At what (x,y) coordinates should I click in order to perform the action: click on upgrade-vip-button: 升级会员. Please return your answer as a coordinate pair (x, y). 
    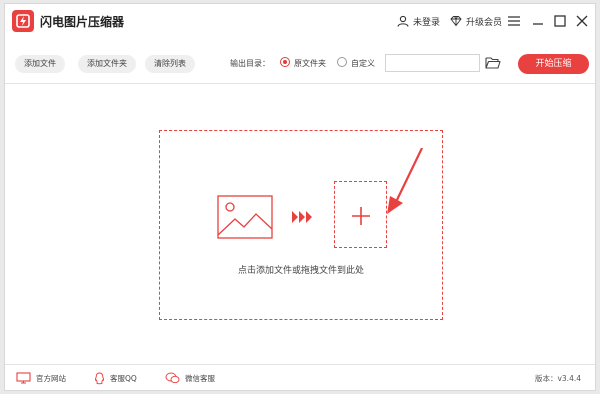
    Looking at the image, I should click on (476, 21).